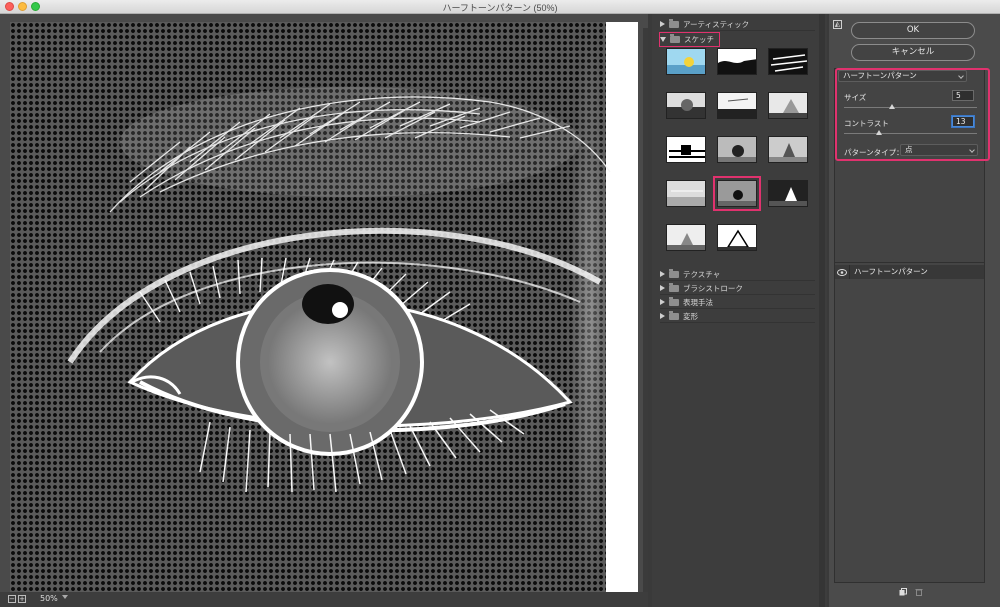 This screenshot has height=607, width=1000. What do you see at coordinates (788, 193) in the screenshot?
I see `thumb-reticulation` at bounding box center [788, 193].